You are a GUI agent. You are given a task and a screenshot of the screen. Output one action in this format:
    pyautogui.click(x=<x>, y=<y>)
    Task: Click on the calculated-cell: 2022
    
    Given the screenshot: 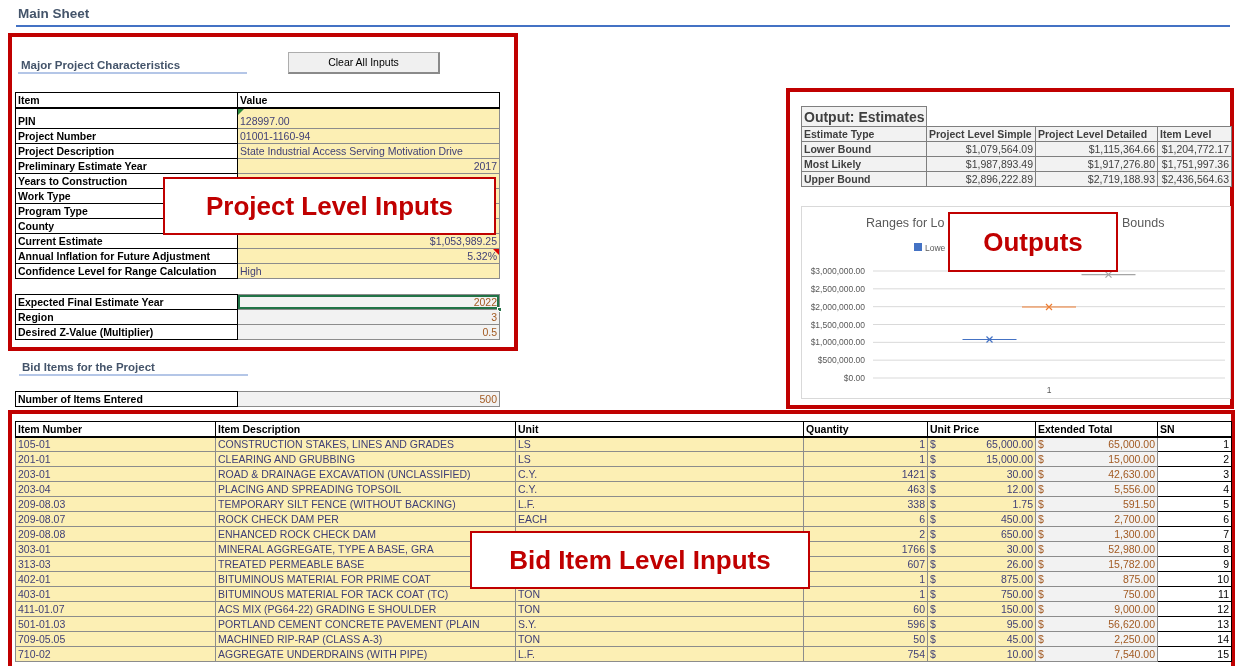 What is the action you would take?
    pyautogui.click(x=368, y=302)
    